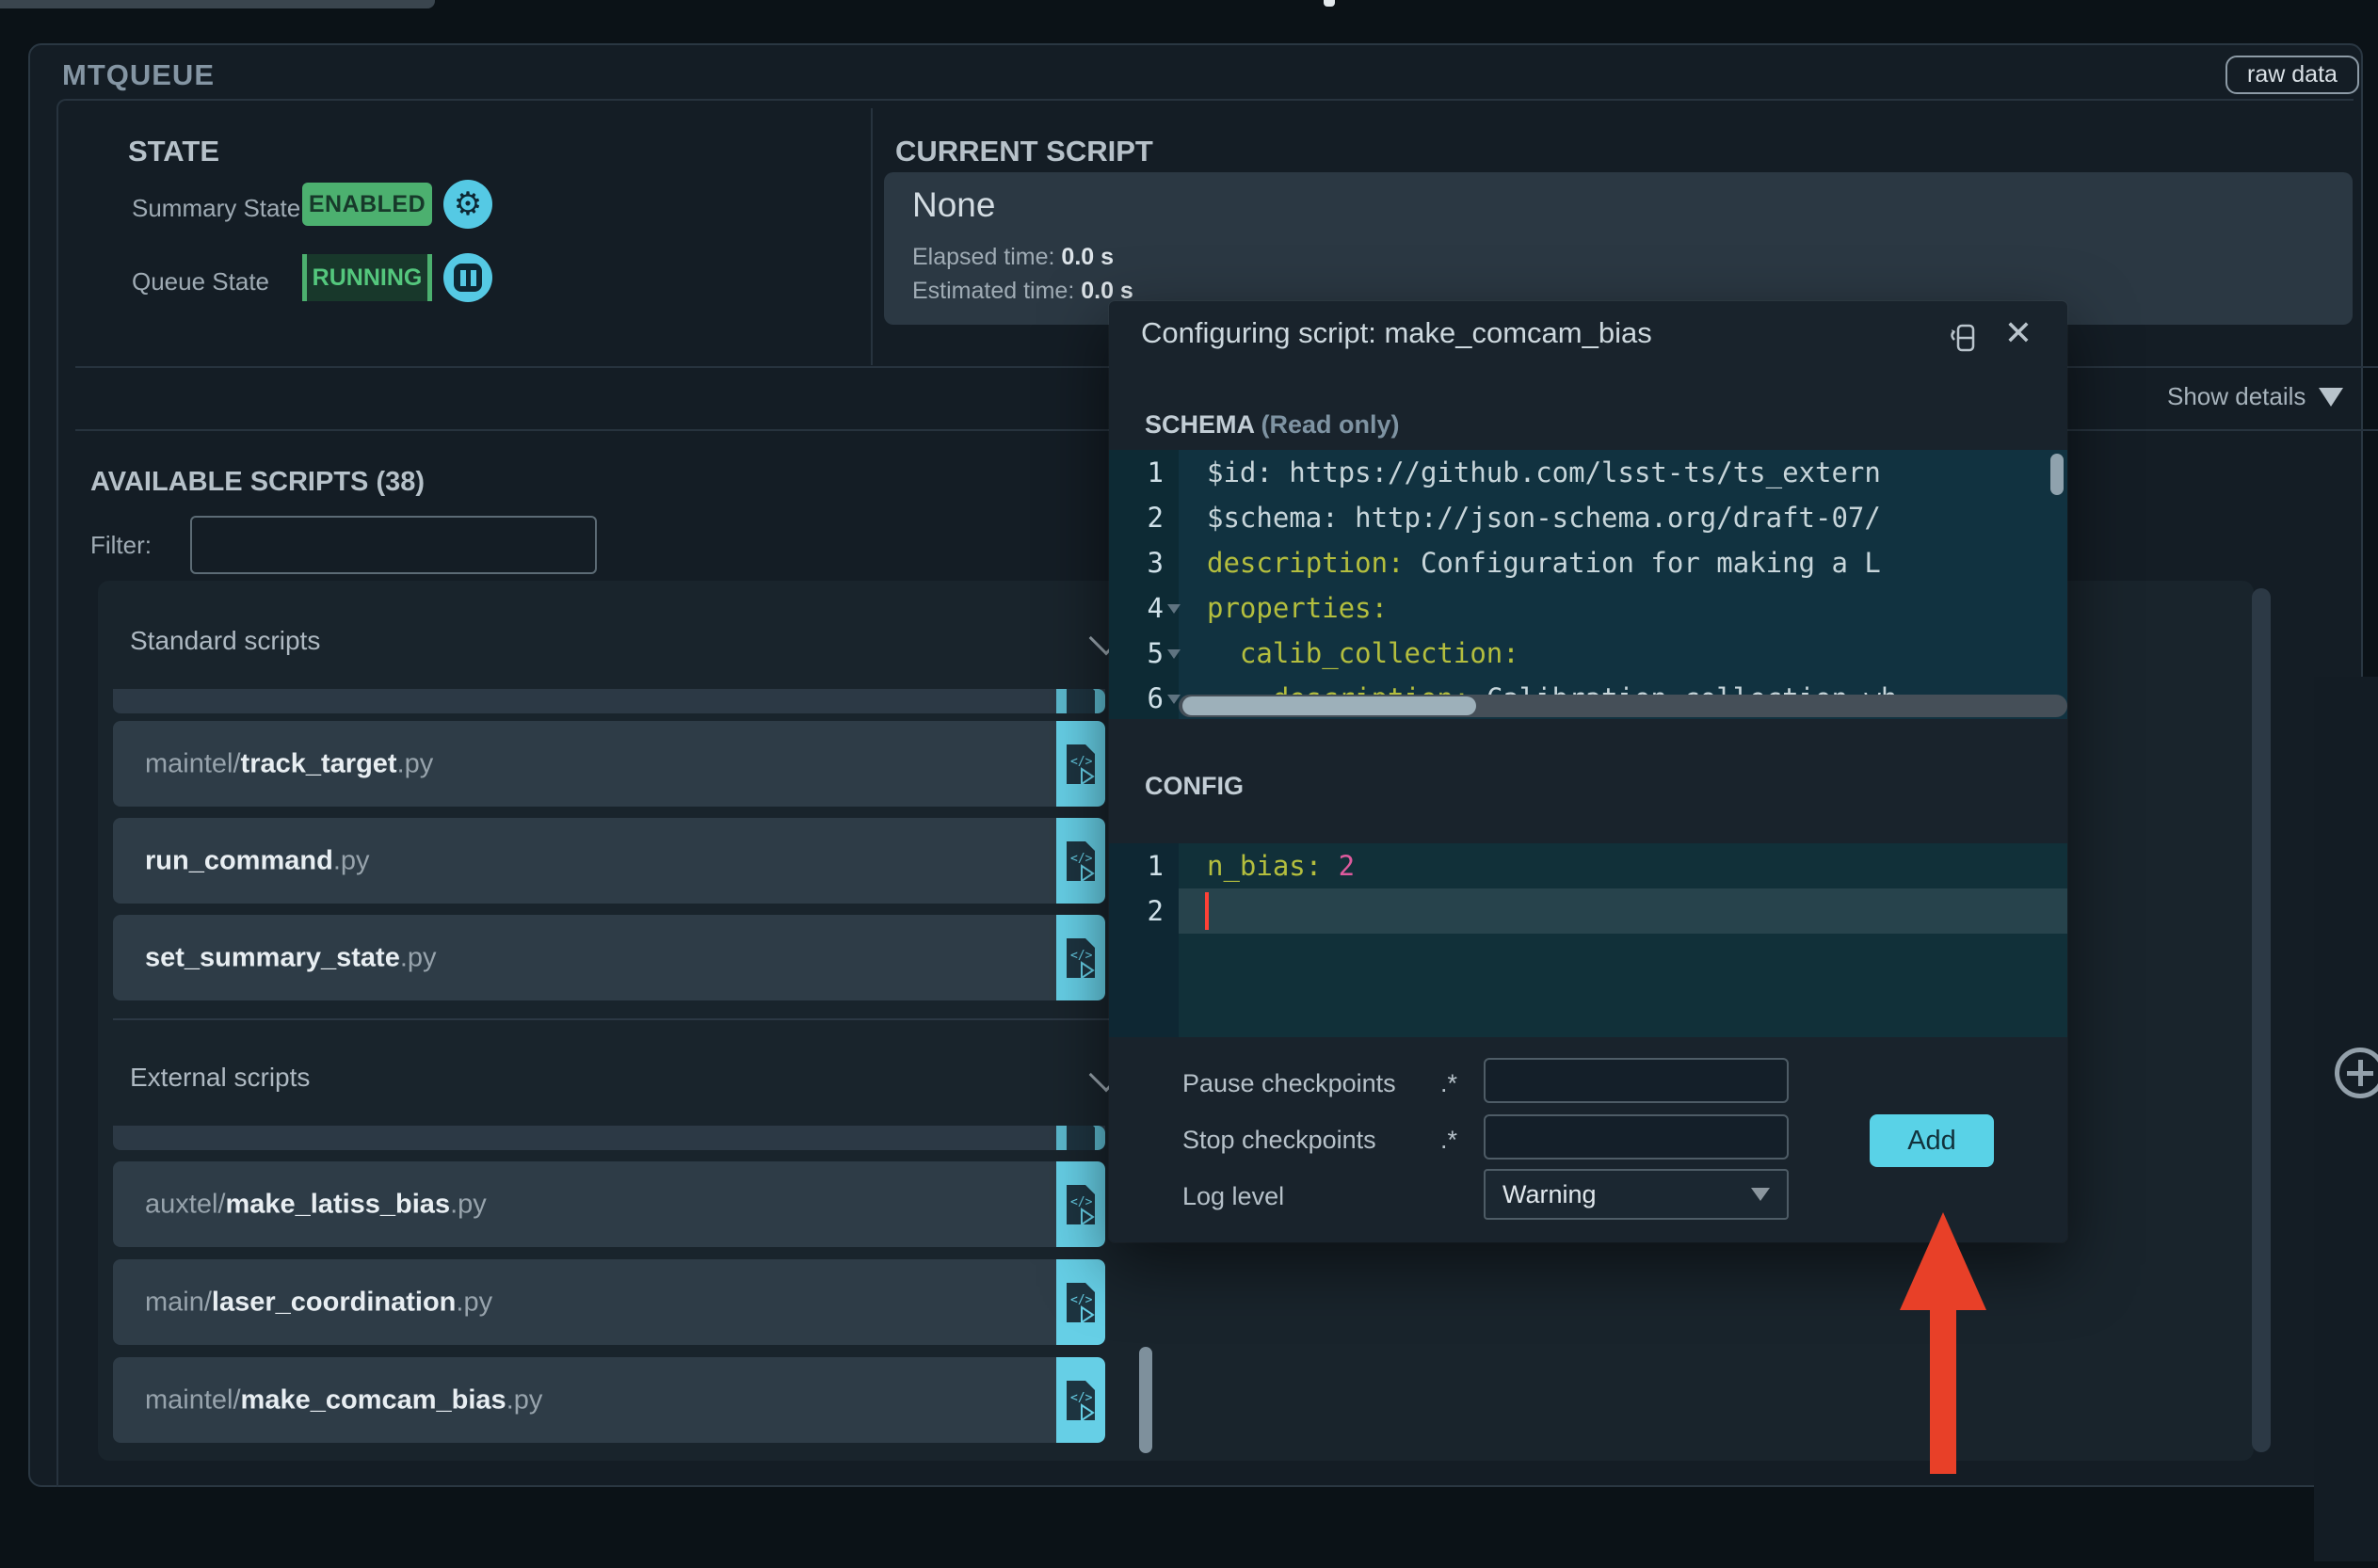 The height and width of the screenshot is (1568, 2378). Describe the element at coordinates (1449, 1140) in the screenshot. I see `stop-checkpoints-pattern: .*` at that location.